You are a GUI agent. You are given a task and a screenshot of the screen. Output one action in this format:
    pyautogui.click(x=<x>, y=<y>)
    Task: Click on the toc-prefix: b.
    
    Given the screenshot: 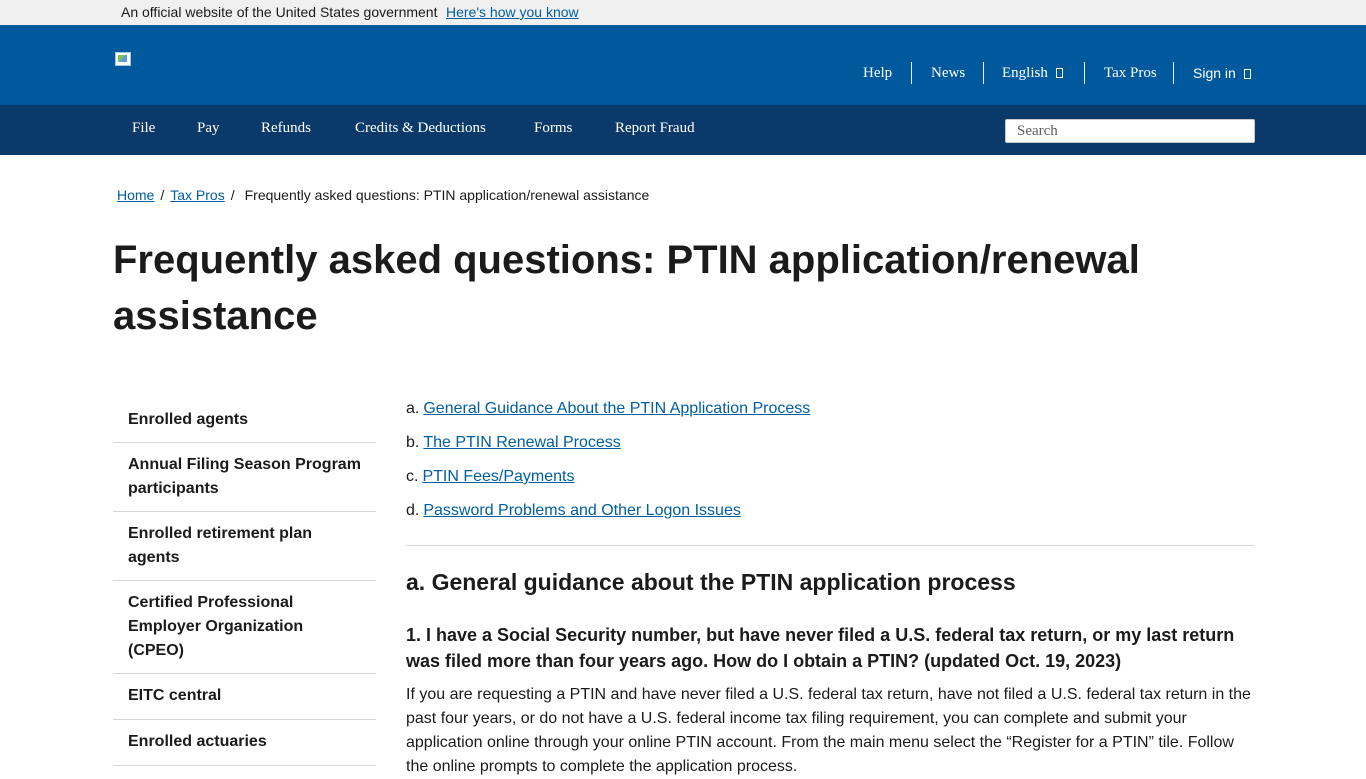 What is the action you would take?
    pyautogui.click(x=413, y=442)
    